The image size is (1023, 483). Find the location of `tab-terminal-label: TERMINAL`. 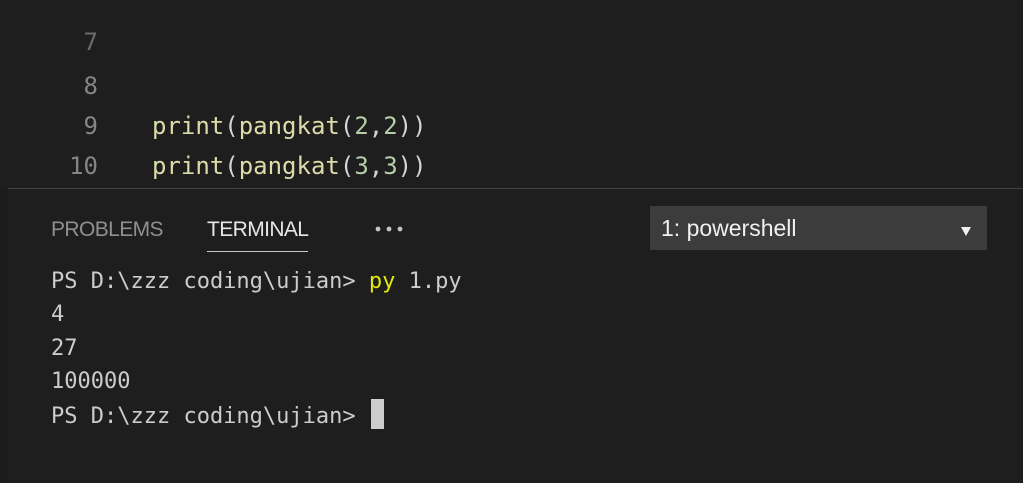

tab-terminal-label: TERMINAL is located at coordinates (258, 229).